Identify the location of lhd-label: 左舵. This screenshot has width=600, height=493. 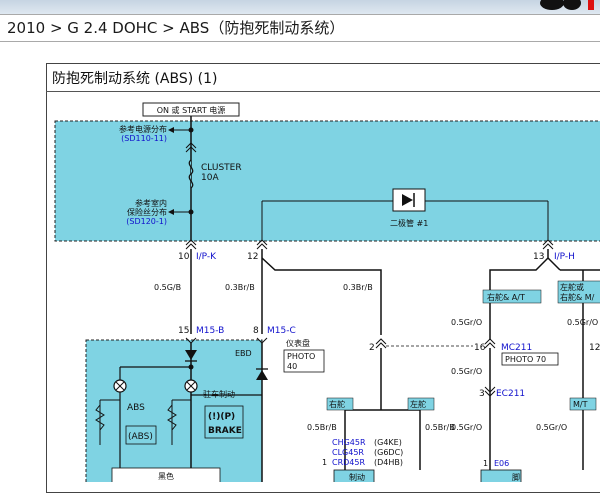
(418, 404).